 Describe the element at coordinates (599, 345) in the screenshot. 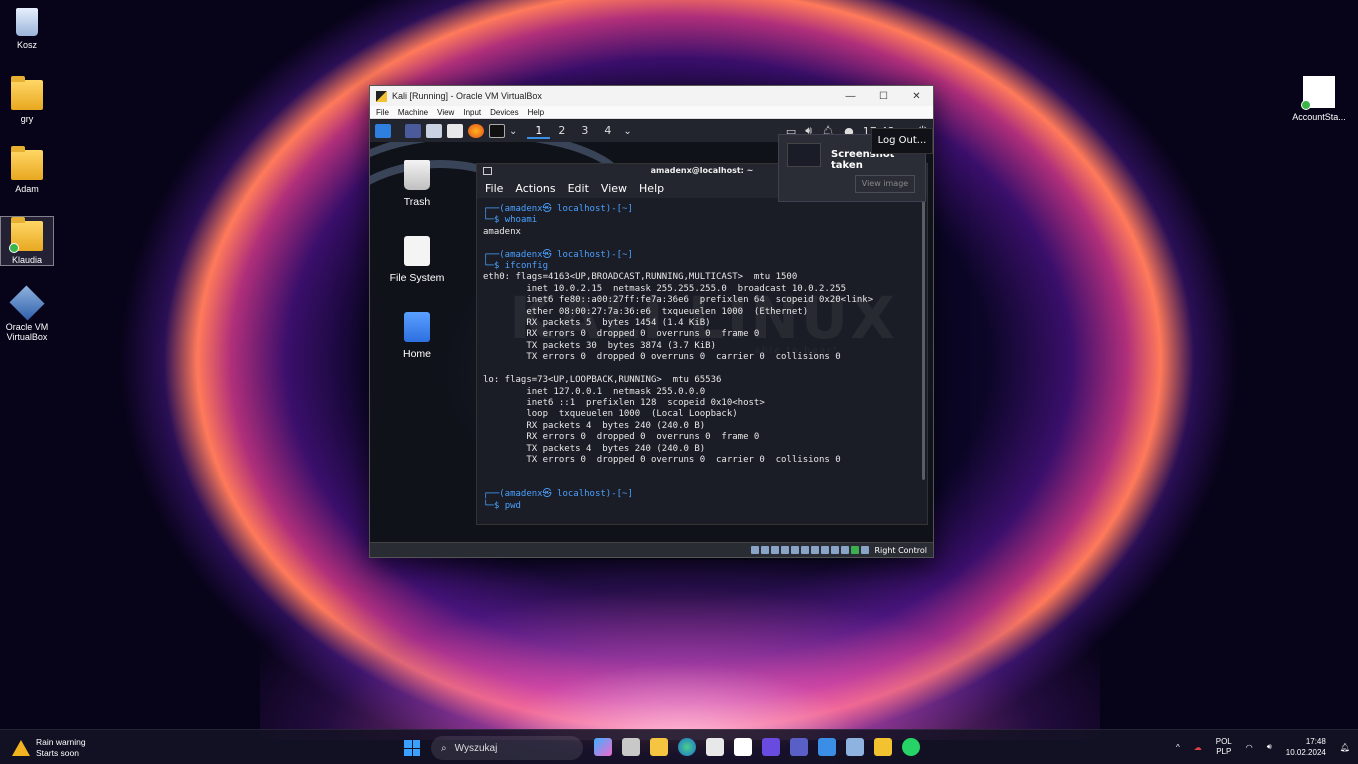

I see `terminal-output-line: TX packets 30 bytes 3874 (3.7 KiB)` at that location.